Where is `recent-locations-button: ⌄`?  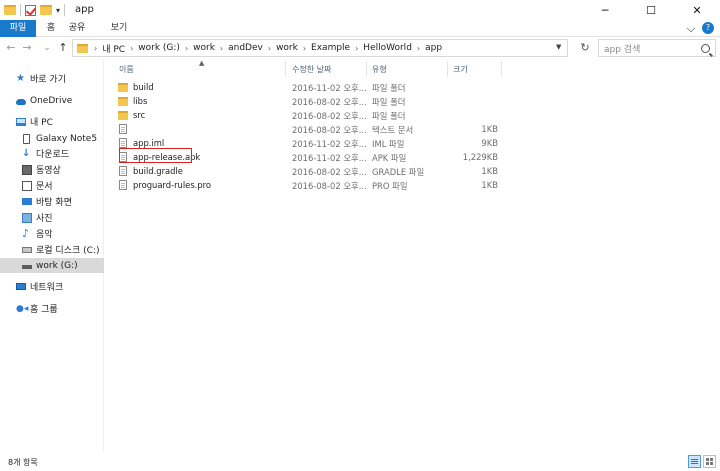 recent-locations-button: ⌄ is located at coordinates (47, 48).